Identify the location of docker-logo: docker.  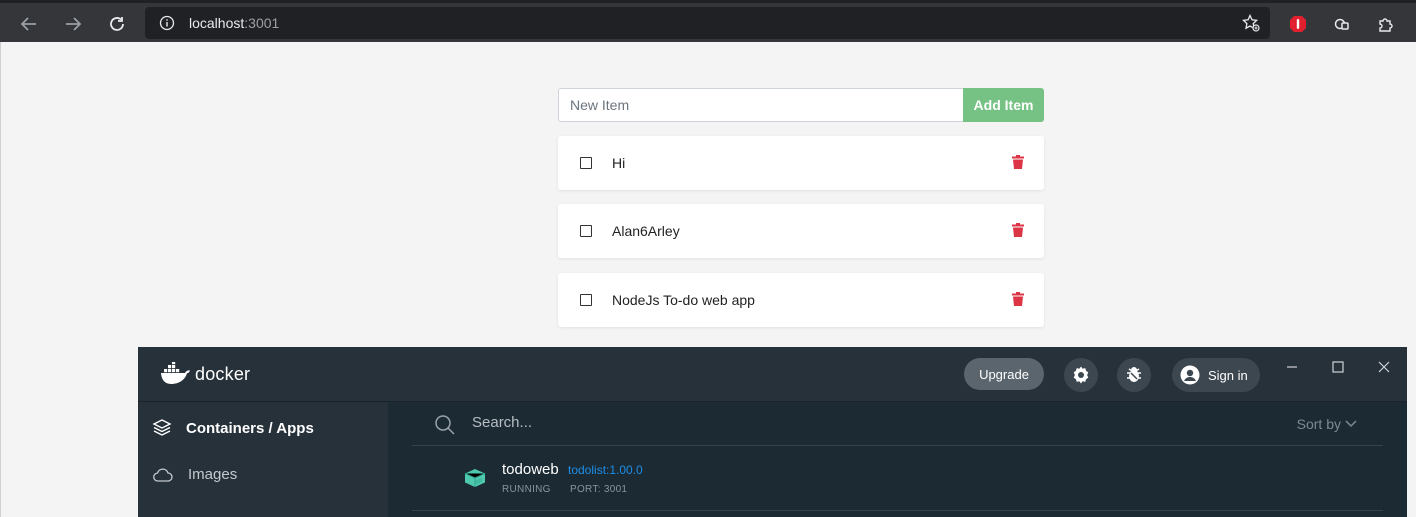
(205, 374).